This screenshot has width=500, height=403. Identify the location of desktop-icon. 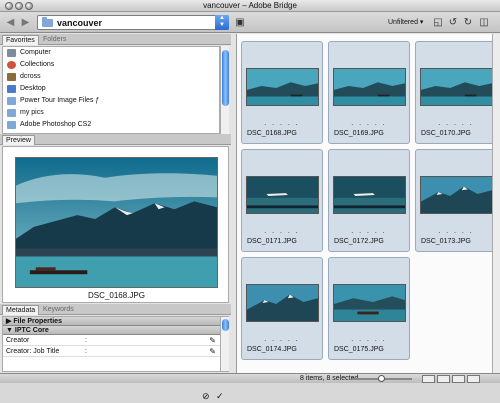
(11, 89).